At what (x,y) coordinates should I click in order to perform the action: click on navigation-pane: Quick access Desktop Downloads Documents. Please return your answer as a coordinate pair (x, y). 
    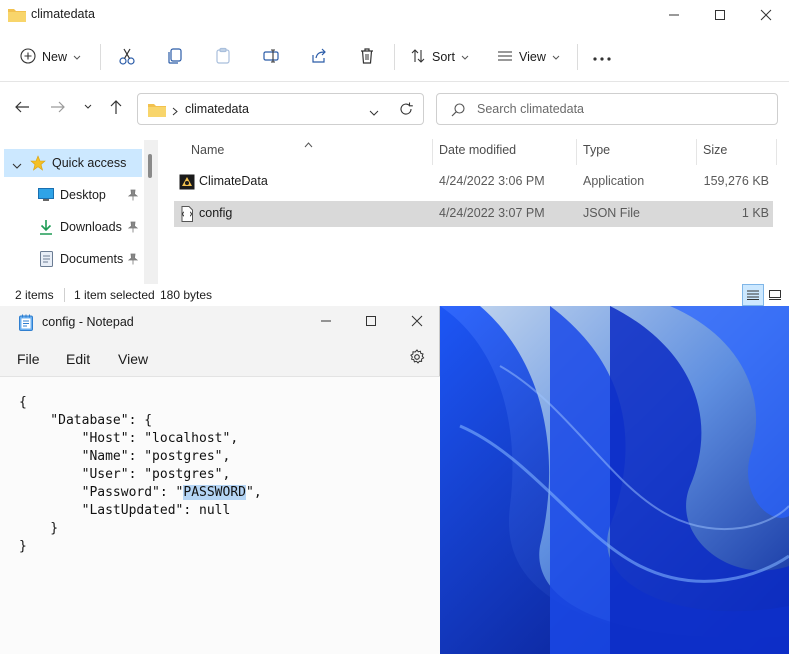
    Looking at the image, I should click on (79, 212).